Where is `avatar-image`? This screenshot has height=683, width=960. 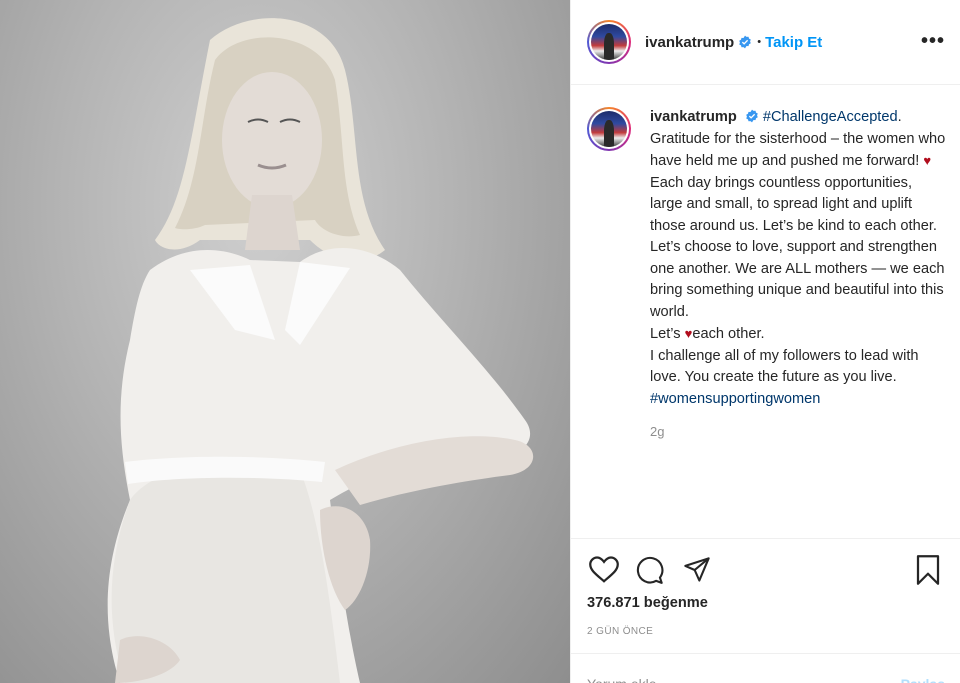 avatar-image is located at coordinates (609, 42).